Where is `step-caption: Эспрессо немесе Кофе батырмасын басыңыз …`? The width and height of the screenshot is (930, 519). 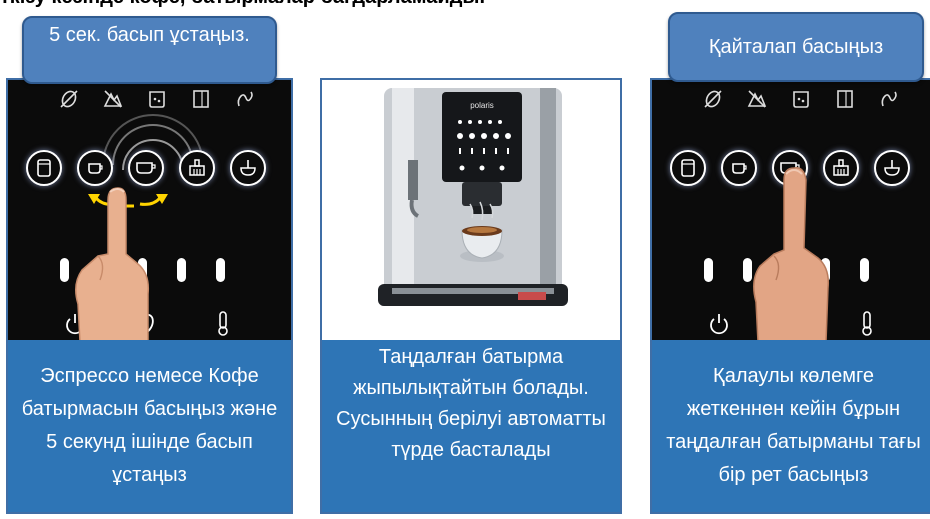
step-caption: Эспрессо немесе Кофе батырмасын басыңыз … is located at coordinates (149, 426).